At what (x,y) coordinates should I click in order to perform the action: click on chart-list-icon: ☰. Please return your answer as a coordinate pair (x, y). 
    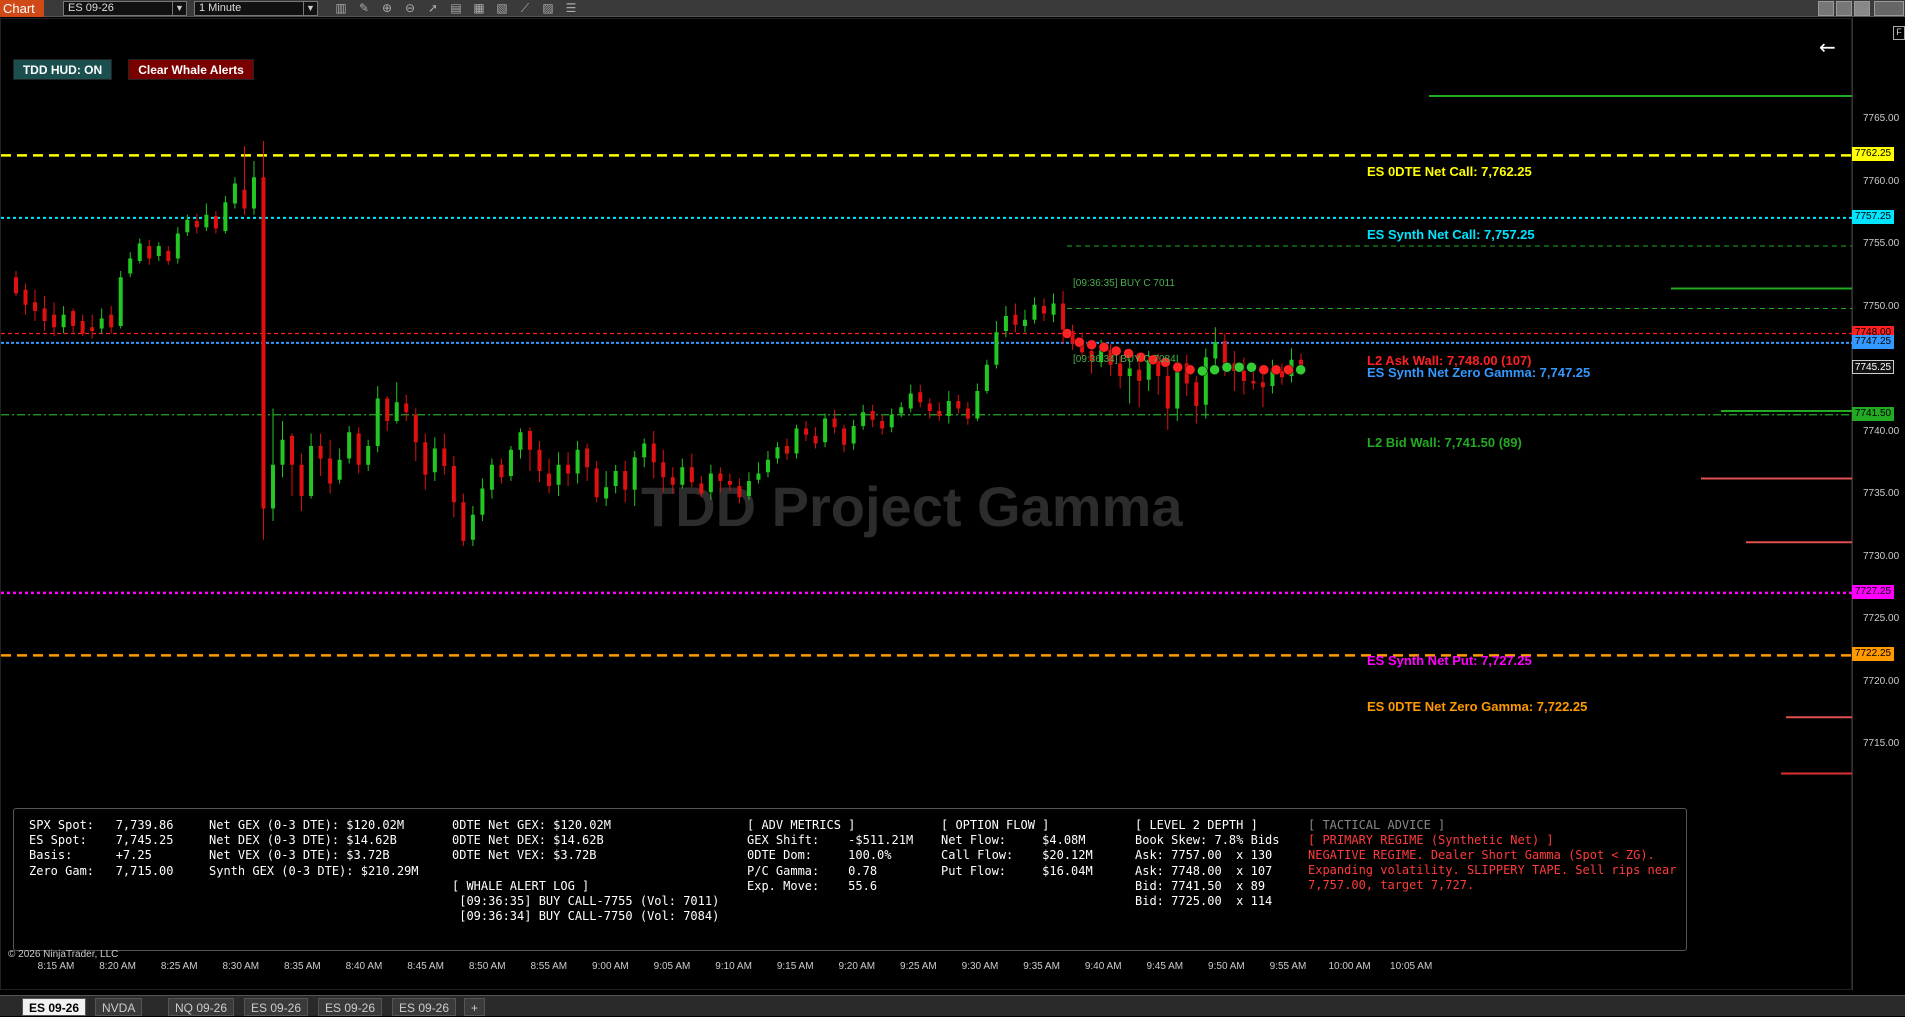
    Looking at the image, I should click on (571, 8).